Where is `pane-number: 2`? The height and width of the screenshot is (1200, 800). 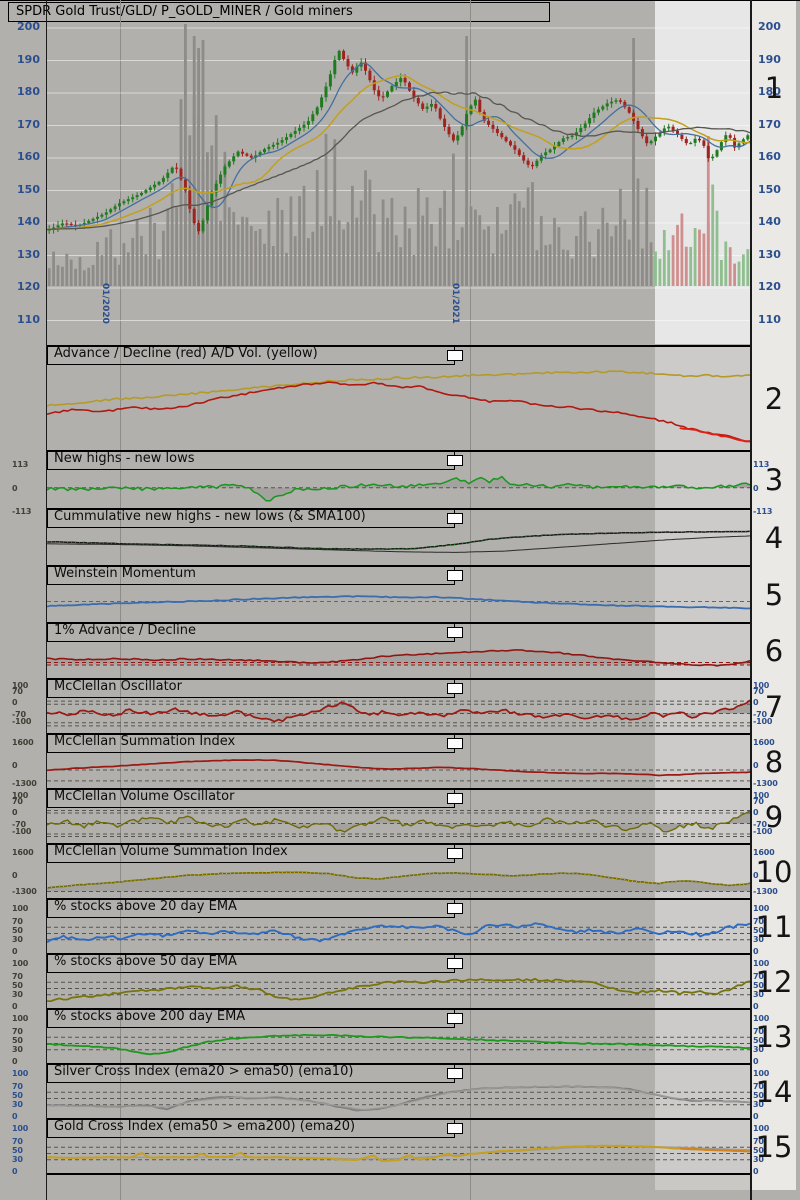 pane-number: 2 is located at coordinates (774, 399).